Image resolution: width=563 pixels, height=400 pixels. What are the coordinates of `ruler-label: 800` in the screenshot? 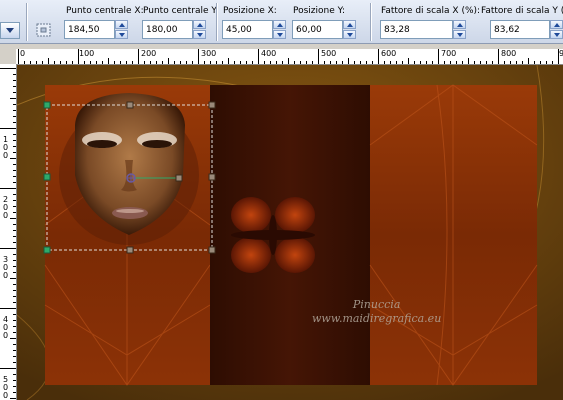 It's located at (509, 53).